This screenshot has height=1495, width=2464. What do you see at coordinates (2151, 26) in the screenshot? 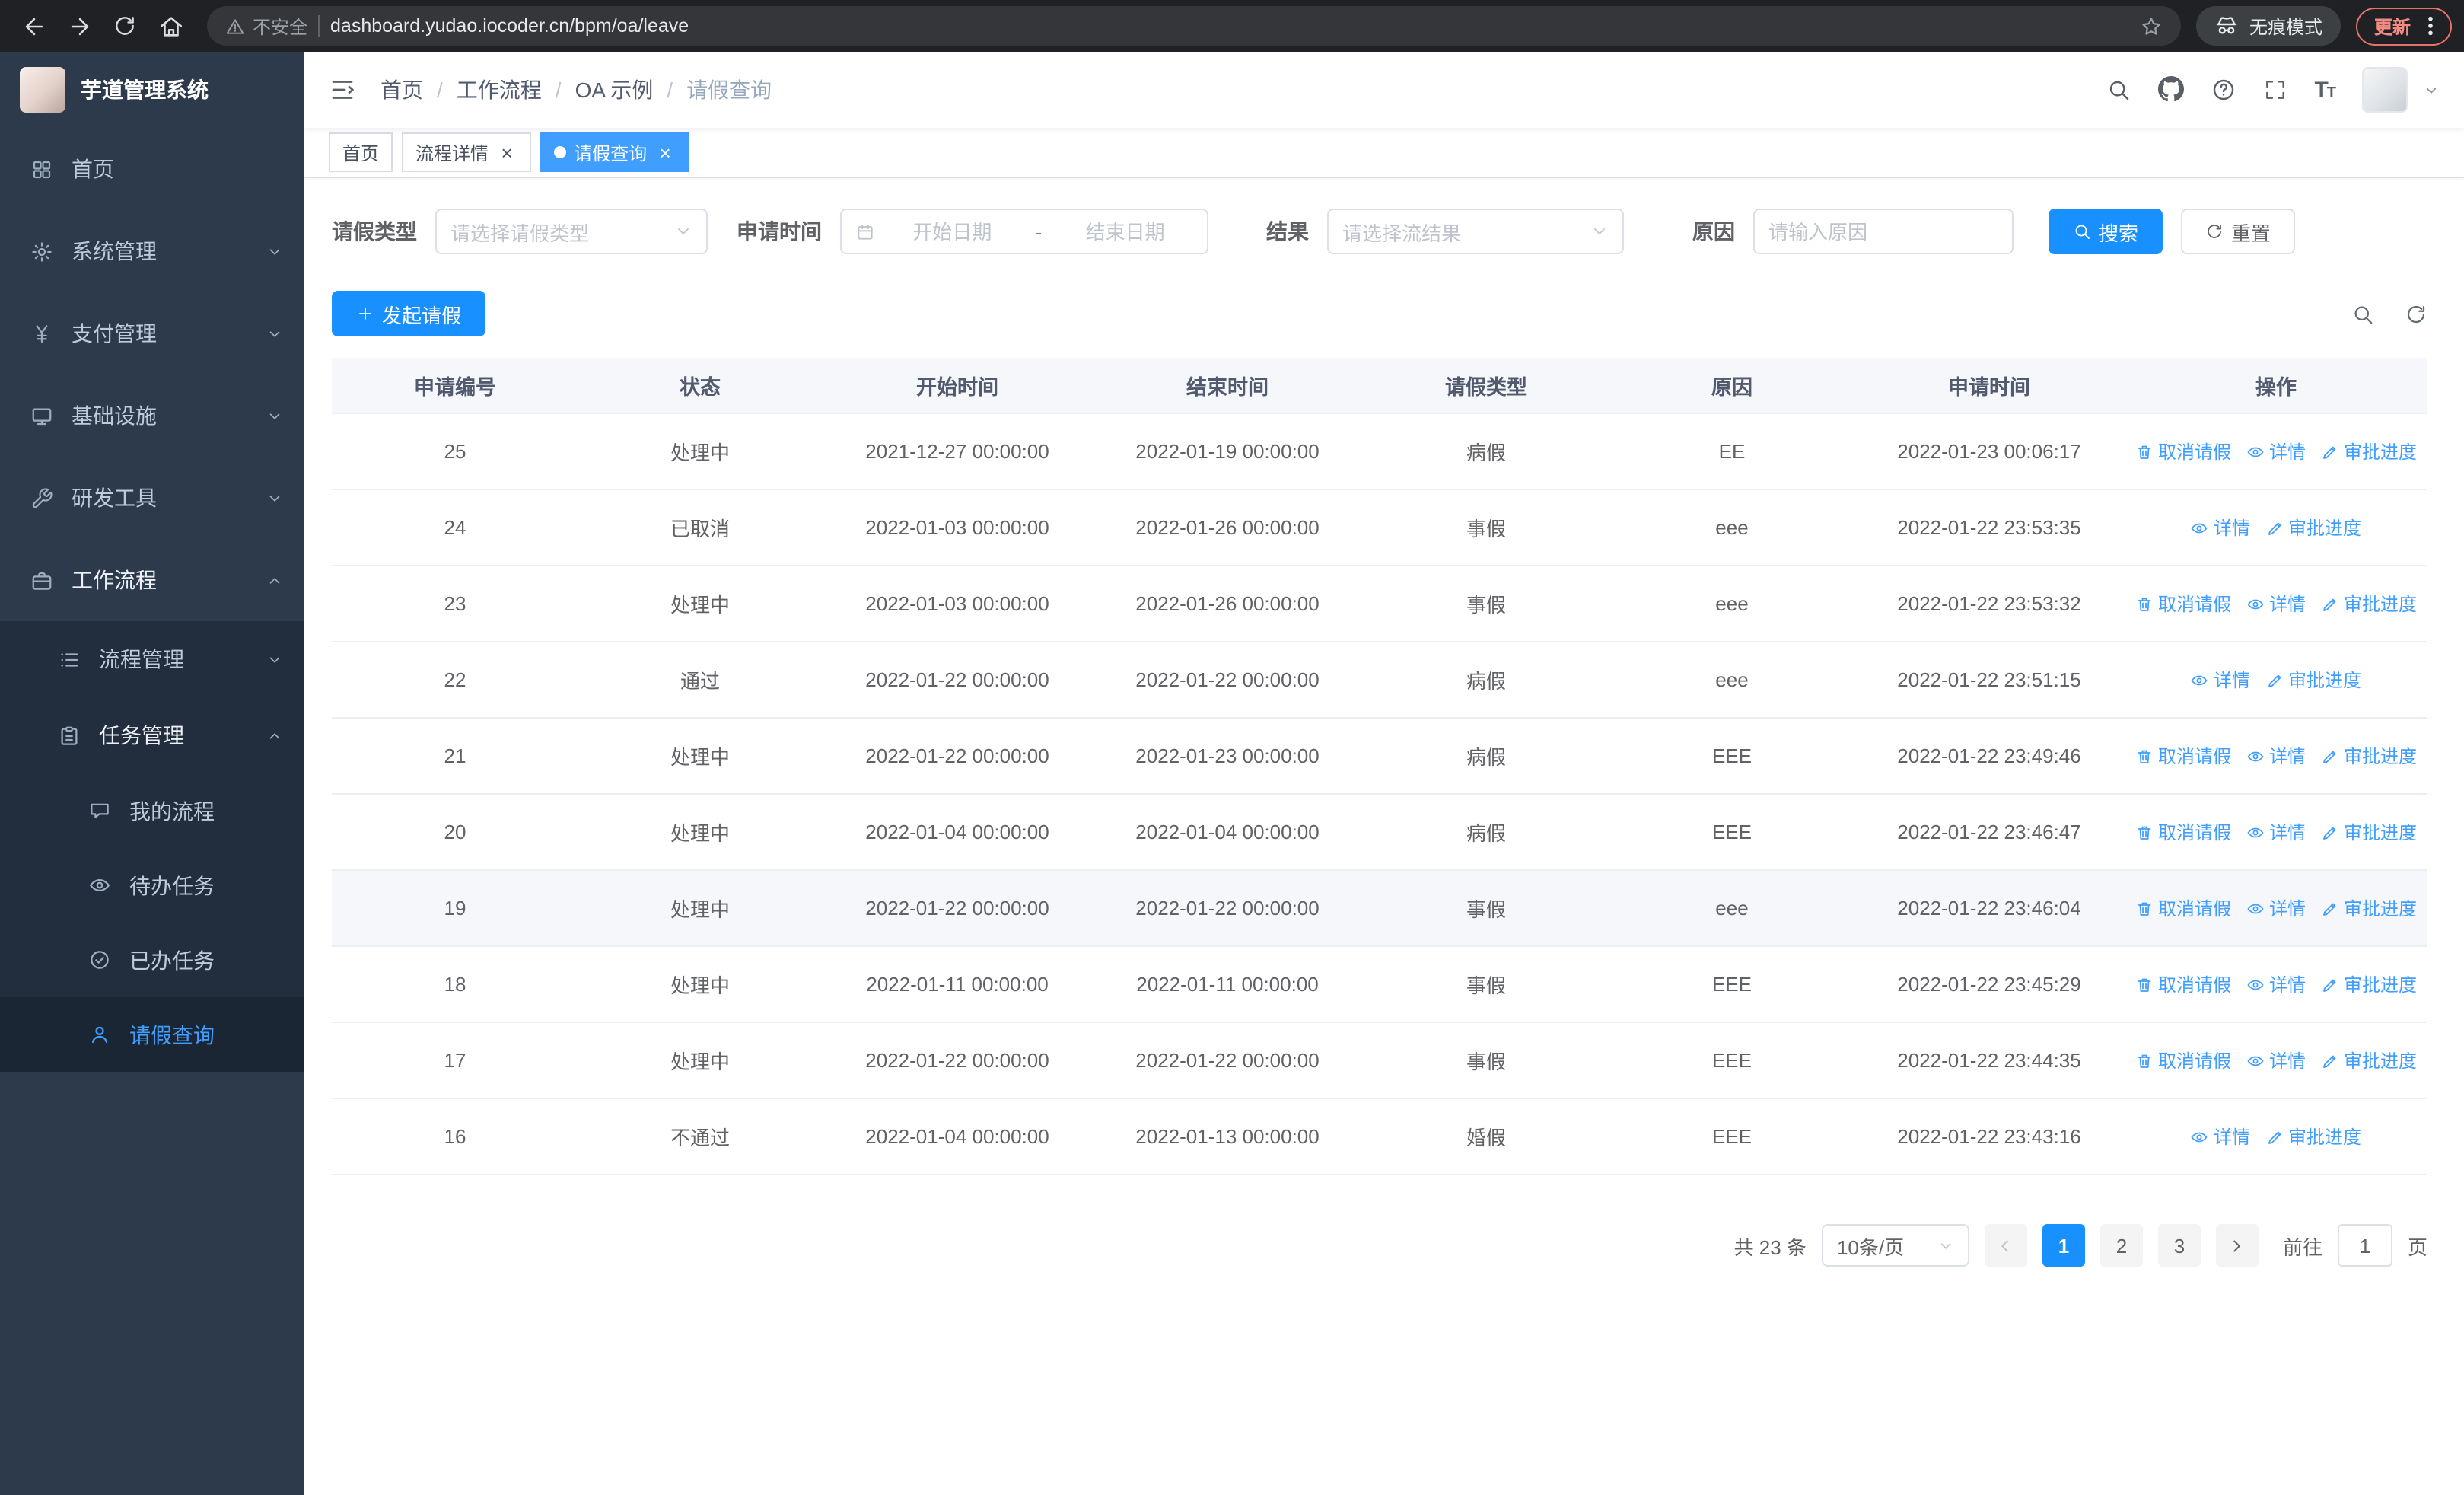
I see `bookmark-star-icon` at bounding box center [2151, 26].